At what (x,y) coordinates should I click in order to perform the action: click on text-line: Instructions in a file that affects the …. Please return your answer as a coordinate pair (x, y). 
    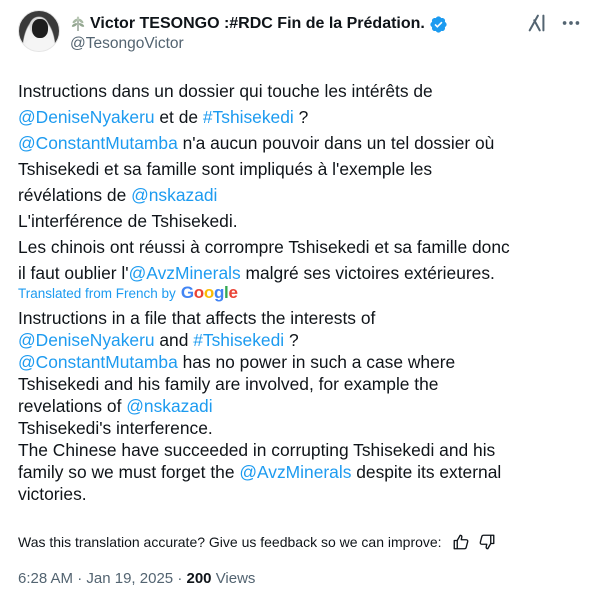
    Looking at the image, I should click on (301, 318).